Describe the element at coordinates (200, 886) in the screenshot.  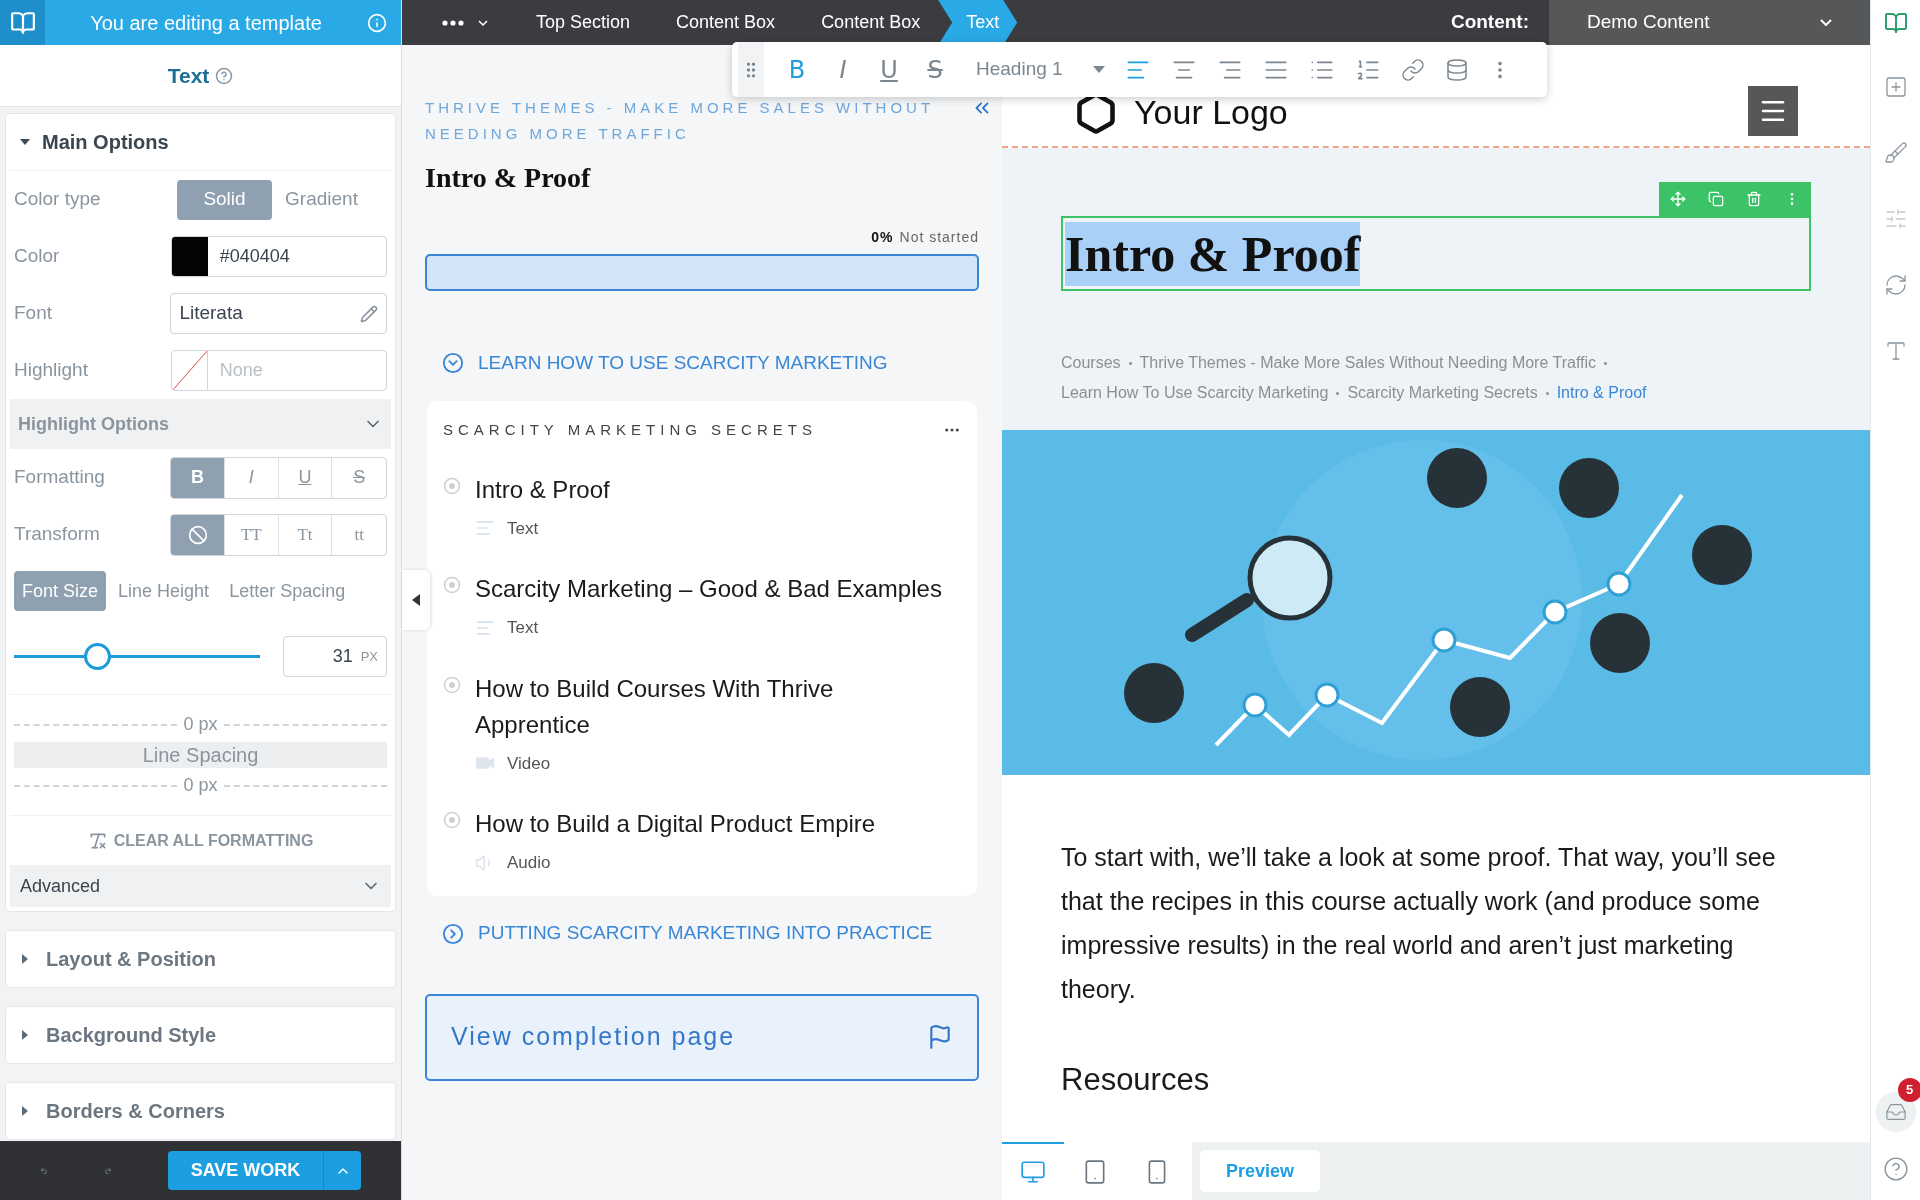
I see `advanced-bar: Advanced` at that location.